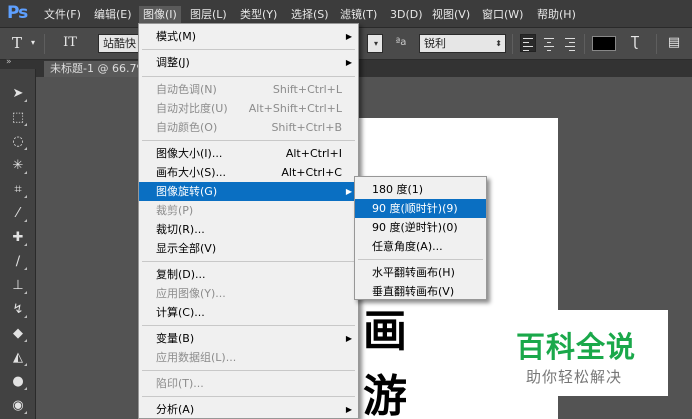 The image size is (692, 419). Describe the element at coordinates (358, 14) in the screenshot. I see `menu-filter: 滤镜(T)` at that location.